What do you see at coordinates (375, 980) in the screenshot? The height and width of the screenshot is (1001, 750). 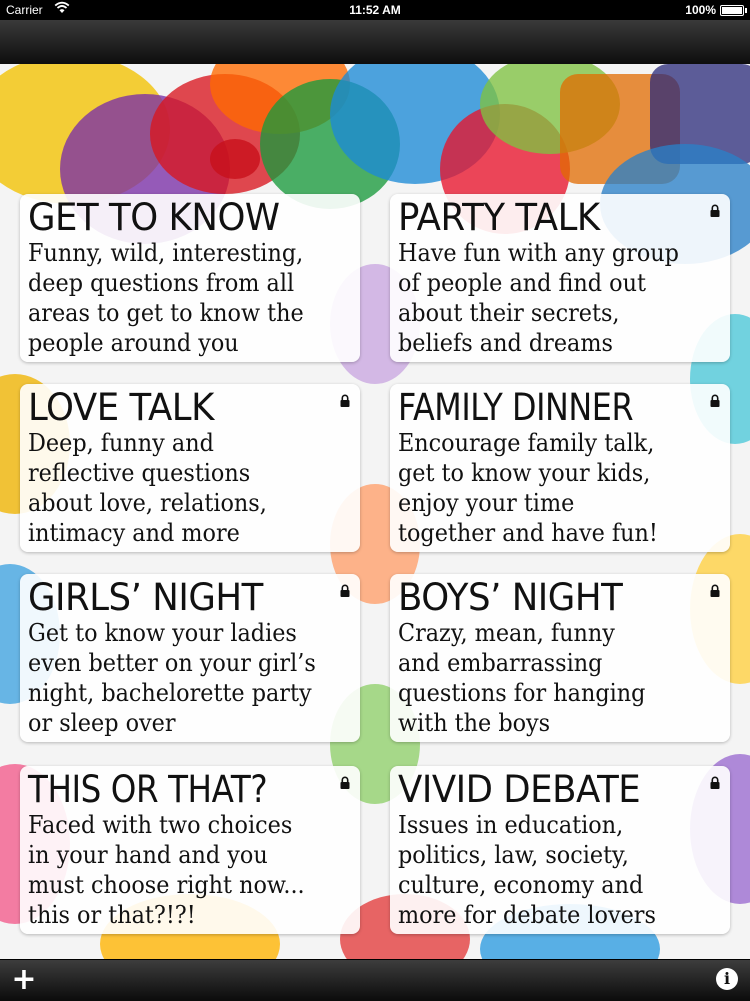 I see `bottom-toolbar: + i` at bounding box center [375, 980].